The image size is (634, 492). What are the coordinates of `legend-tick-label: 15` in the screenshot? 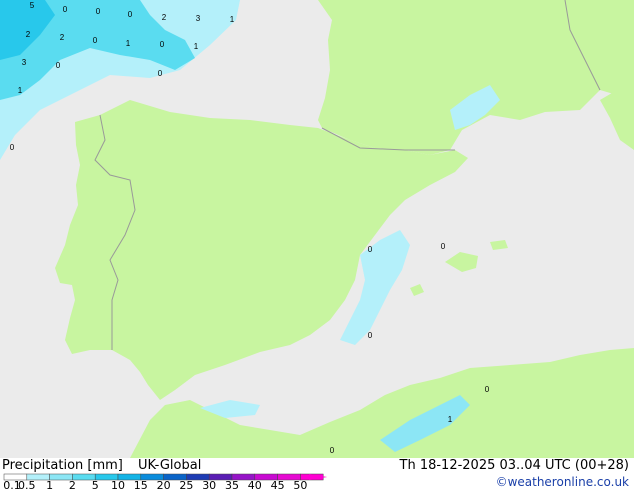 It's located at (140, 485).